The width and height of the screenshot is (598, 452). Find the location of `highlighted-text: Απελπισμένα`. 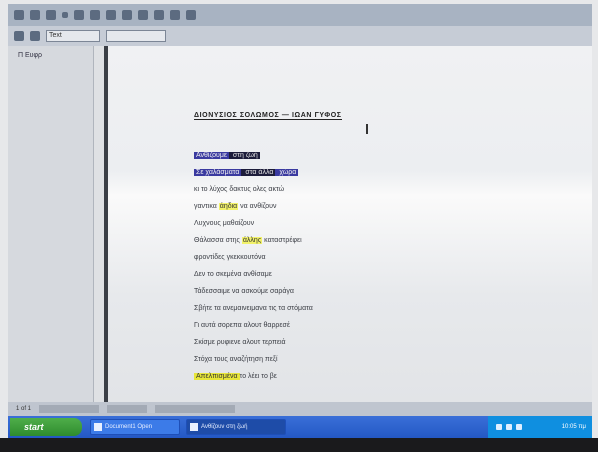

highlighted-text: Απελπισμένα is located at coordinates (217, 376).